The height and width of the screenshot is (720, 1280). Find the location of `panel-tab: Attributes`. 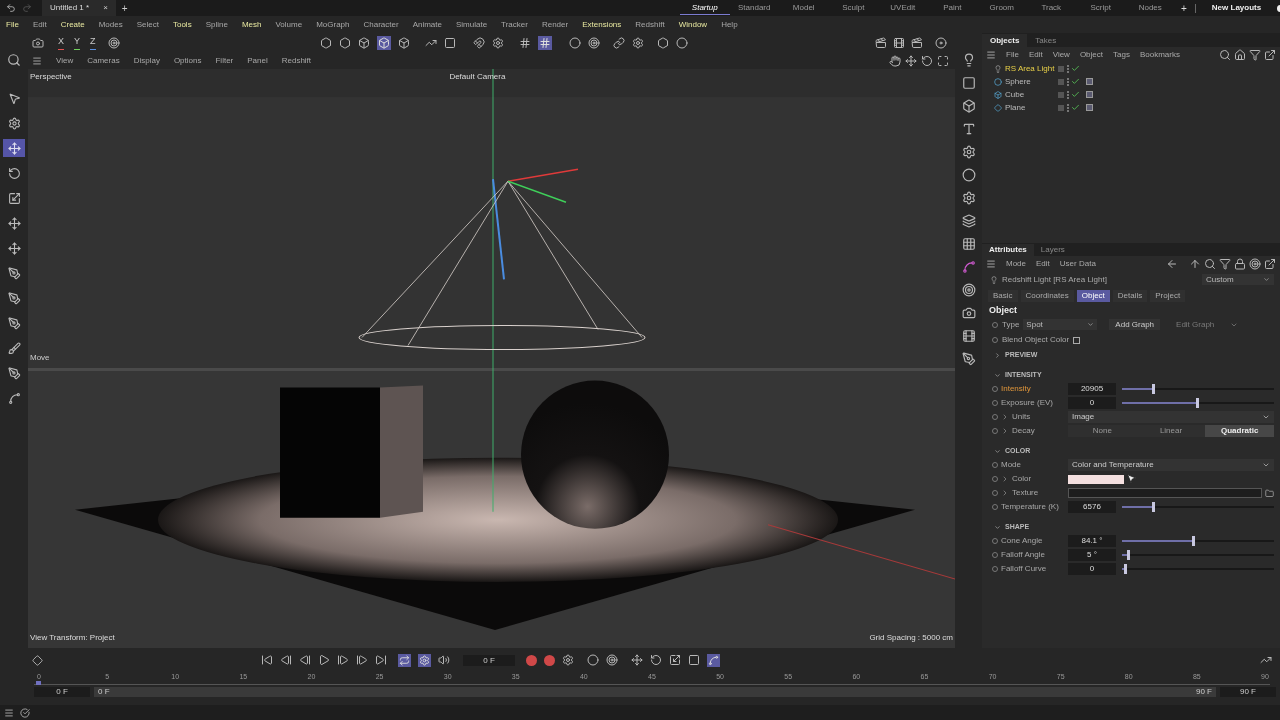

panel-tab: Attributes is located at coordinates (1008, 250).